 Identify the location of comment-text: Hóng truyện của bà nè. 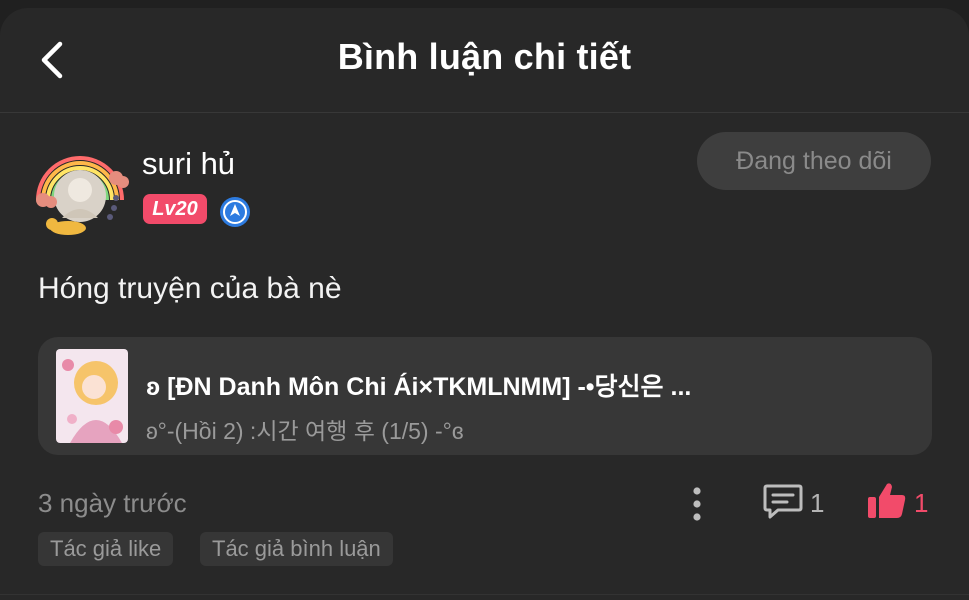
(190, 288).